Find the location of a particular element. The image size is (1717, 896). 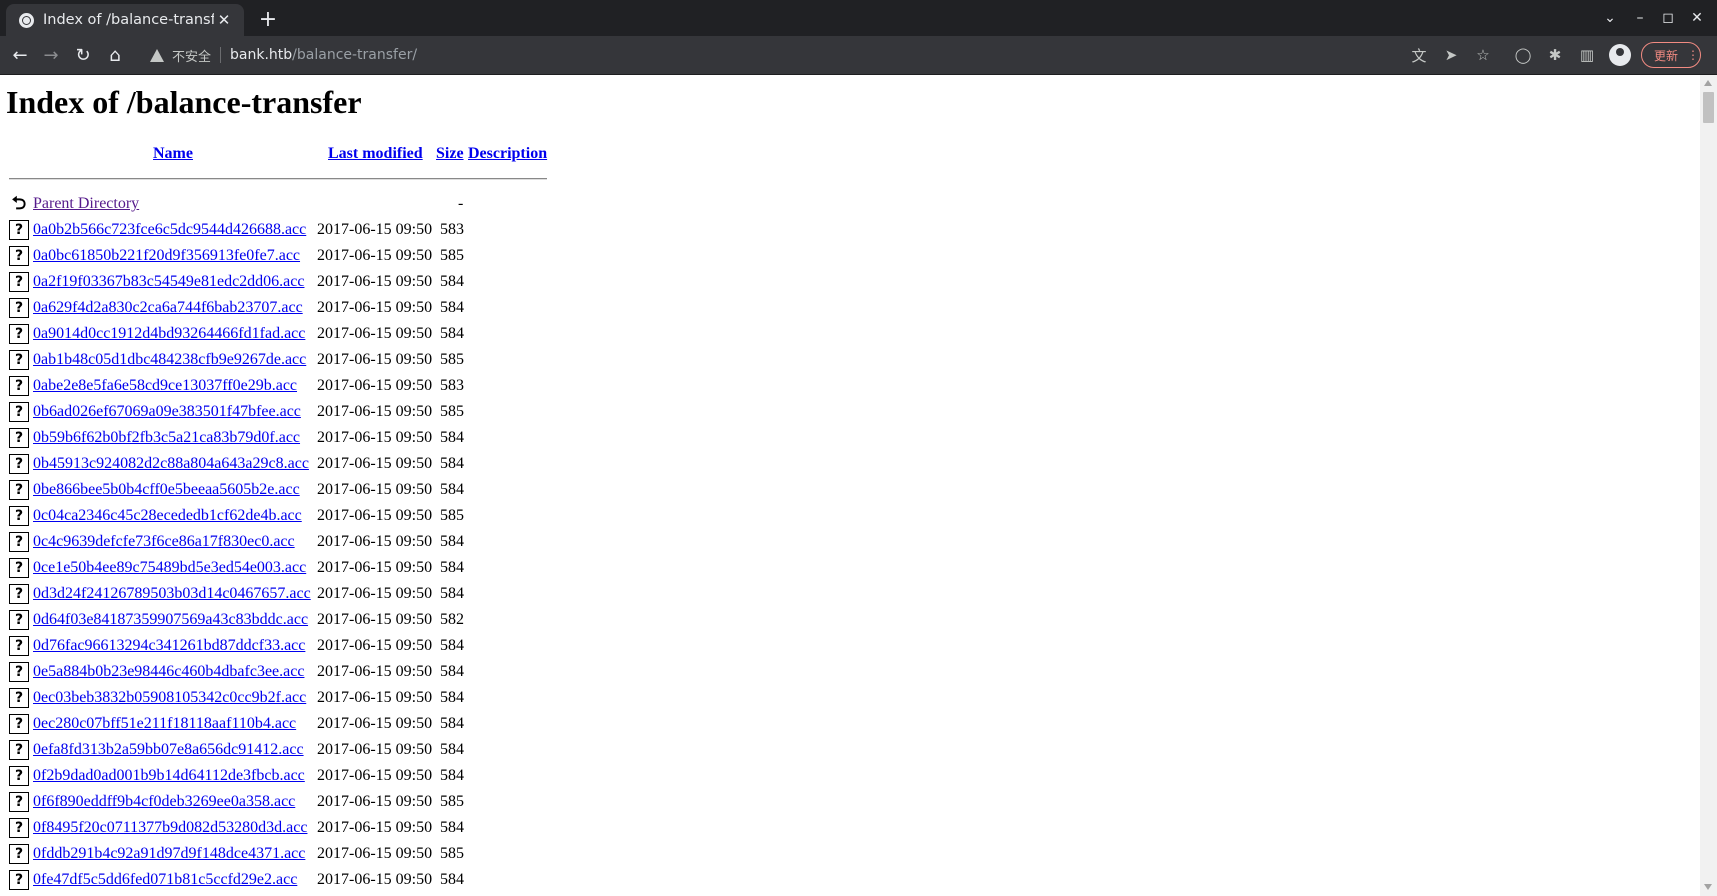

home-icon: ⌂ is located at coordinates (115, 55).